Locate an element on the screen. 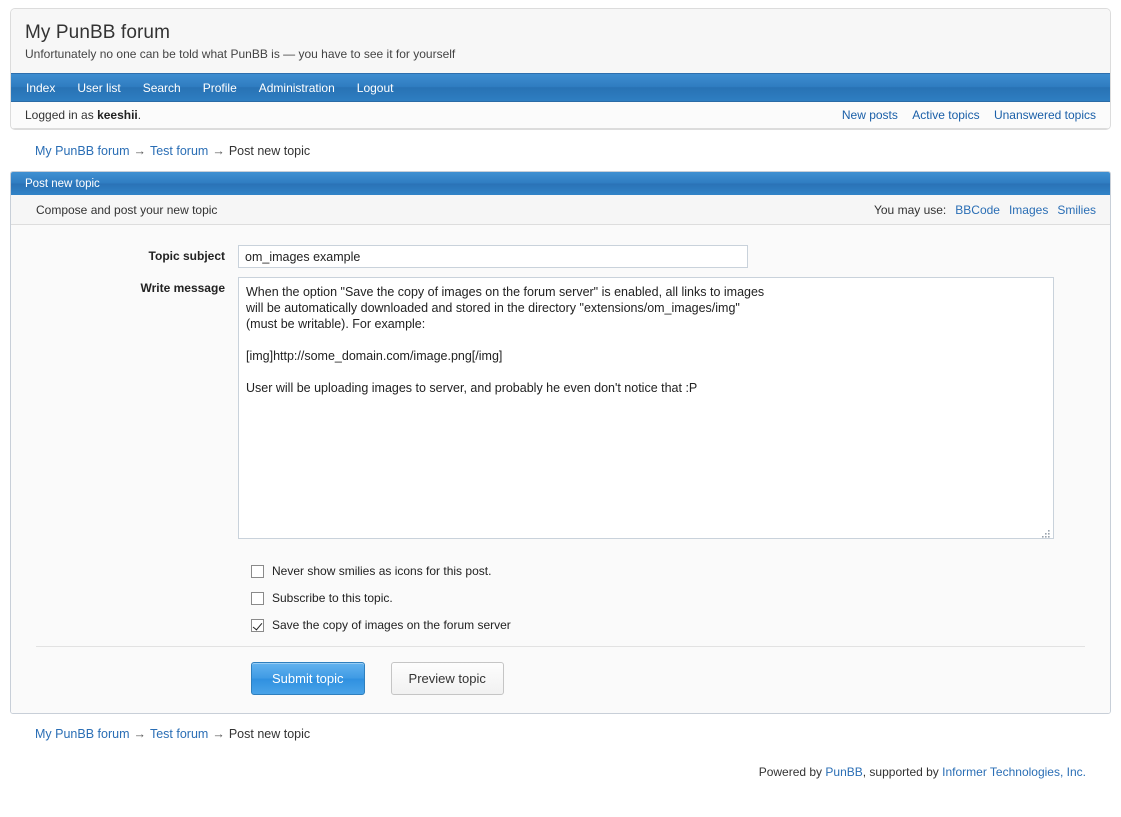 The height and width of the screenshot is (817, 1121). logged-in-suffix: . is located at coordinates (139, 115).